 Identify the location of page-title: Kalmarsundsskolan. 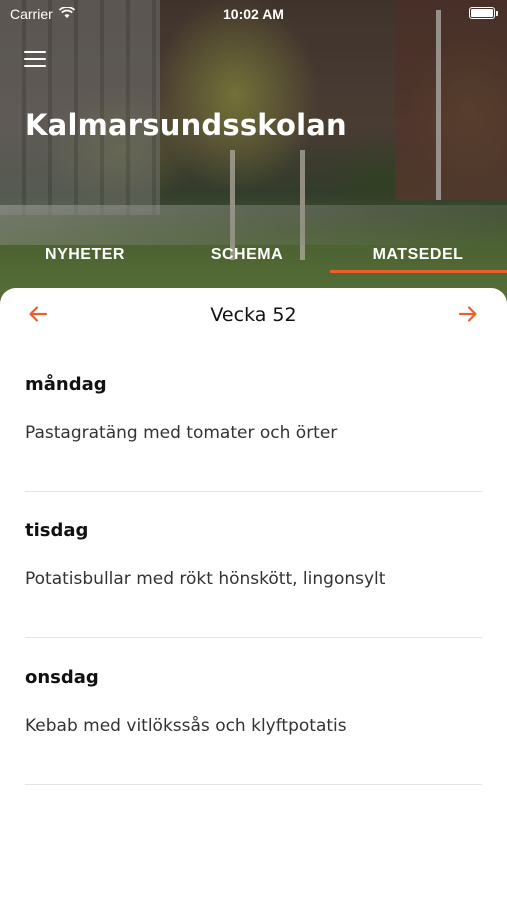
(186, 125).